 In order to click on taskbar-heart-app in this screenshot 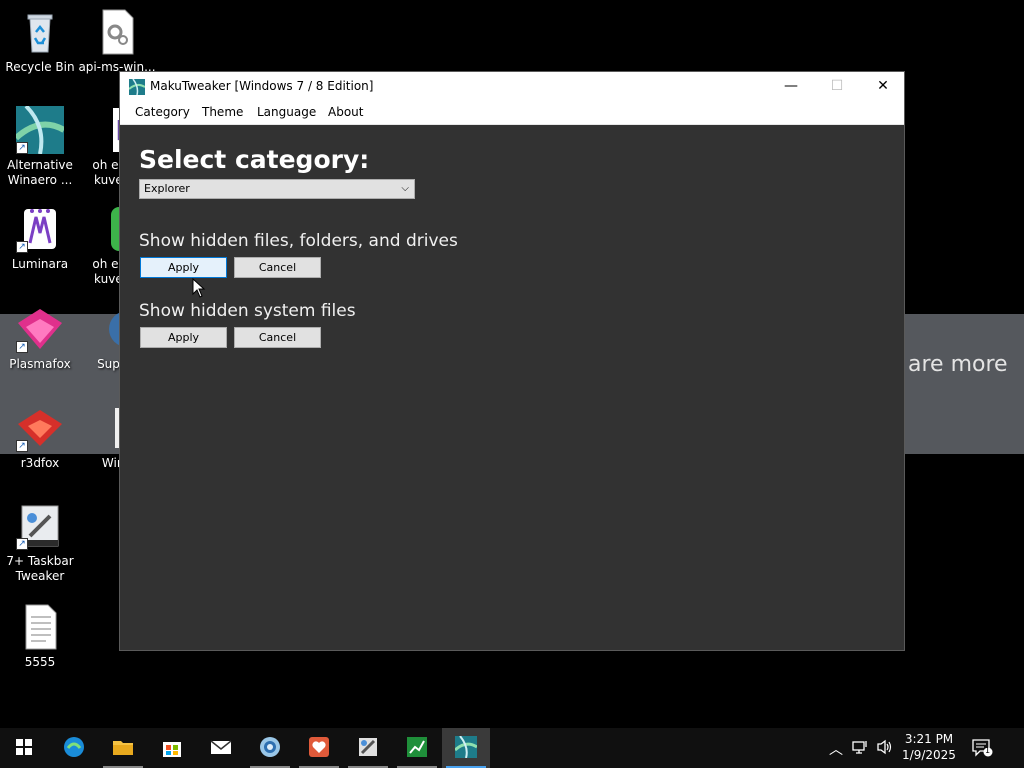, I will do `click(319, 748)`.